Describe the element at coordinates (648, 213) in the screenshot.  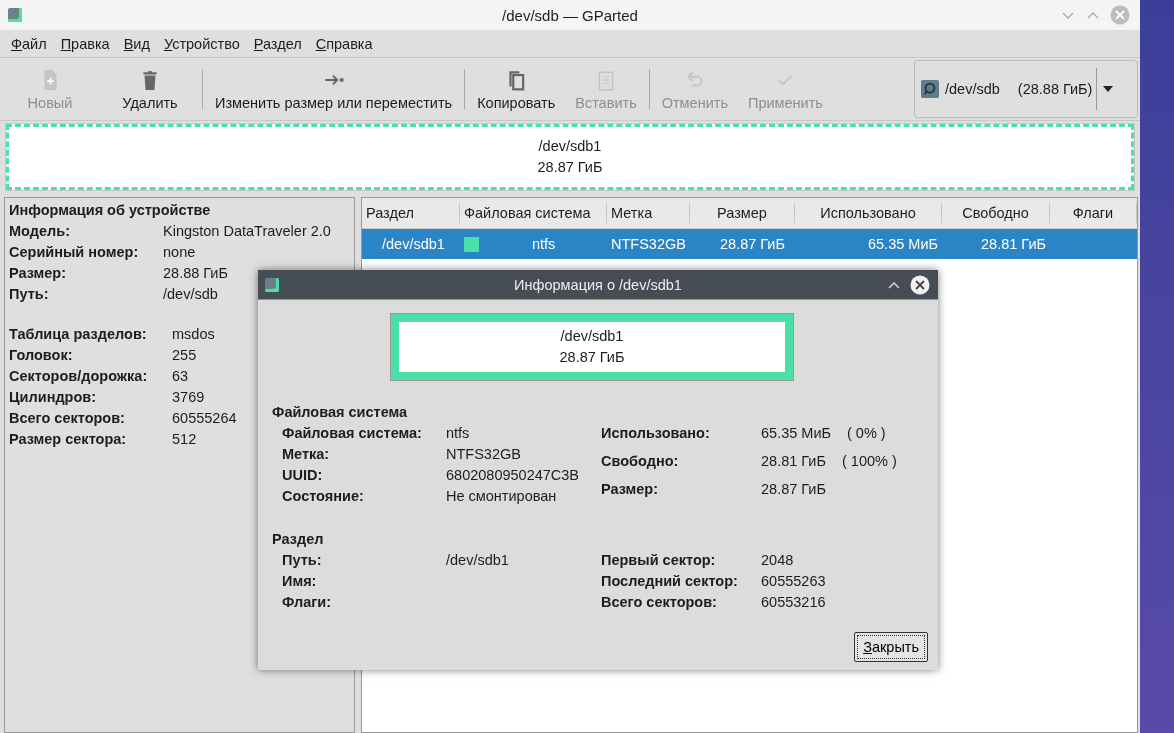
I see `column-header: Метка` at that location.